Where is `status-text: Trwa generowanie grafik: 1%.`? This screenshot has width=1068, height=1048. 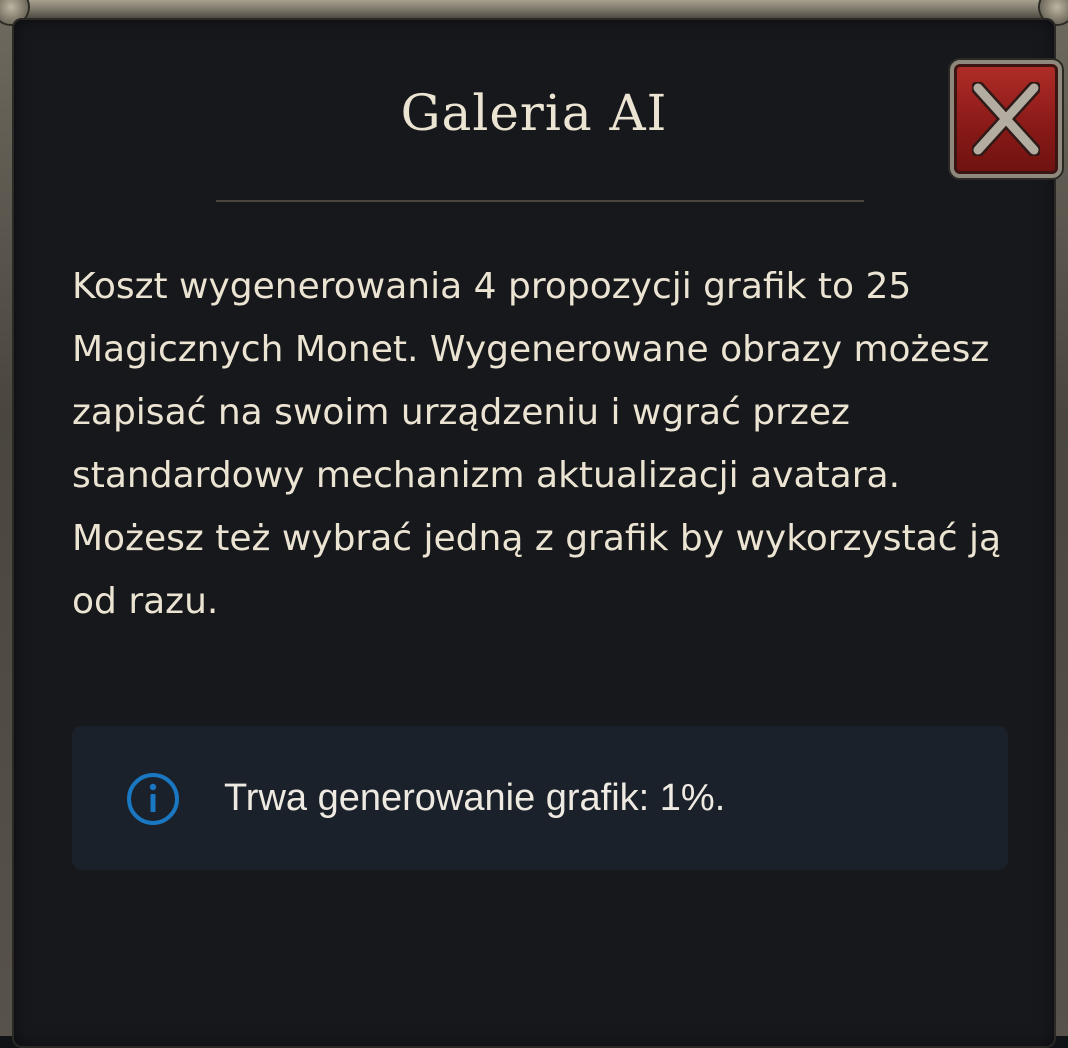
status-text: Trwa generowanie grafik: 1%. is located at coordinates (475, 798).